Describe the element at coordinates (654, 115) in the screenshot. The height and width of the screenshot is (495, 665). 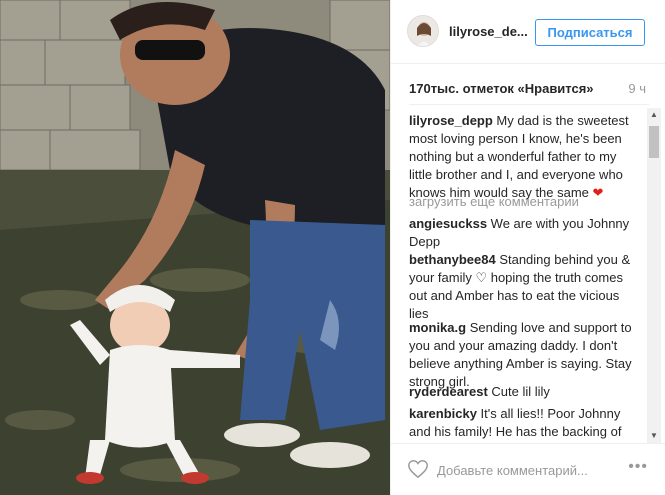
I see `scroll-up-arrow-icon: ▲` at that location.